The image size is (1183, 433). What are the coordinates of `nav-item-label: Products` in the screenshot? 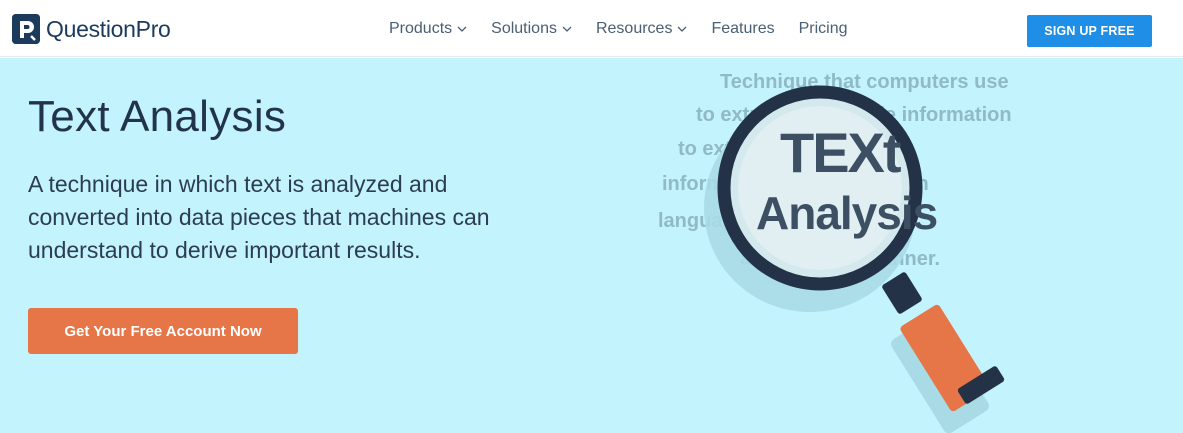 It's located at (421, 28).